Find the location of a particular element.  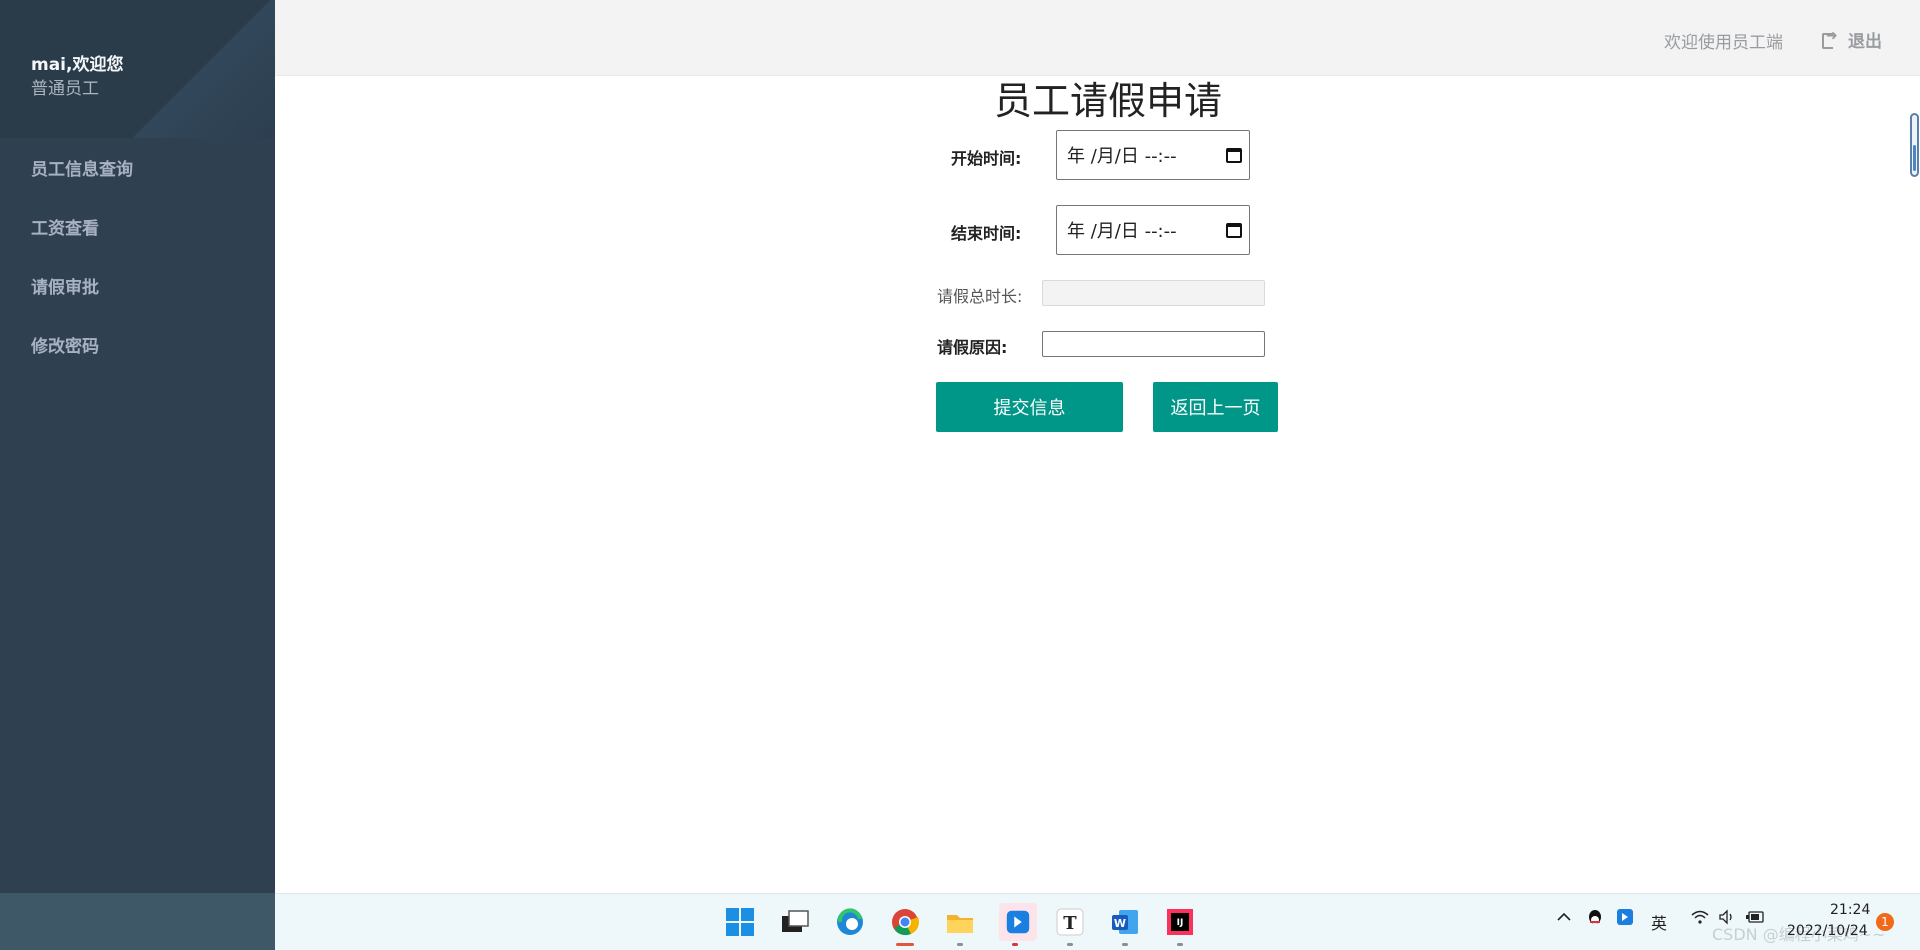

reason-input is located at coordinates (1153, 344).